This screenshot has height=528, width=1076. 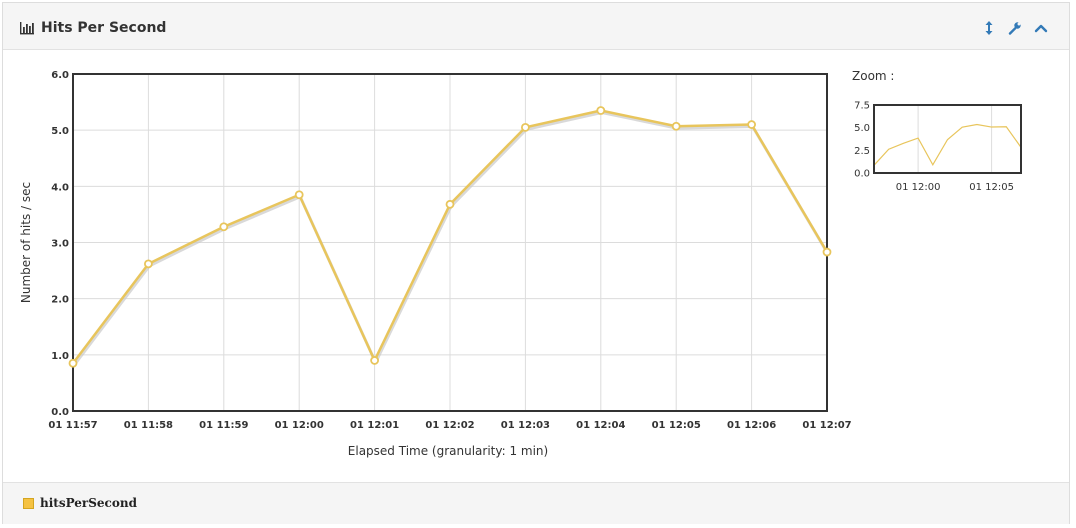 What do you see at coordinates (862, 151) in the screenshot?
I see `zoom-y-tick-label: 2.5` at bounding box center [862, 151].